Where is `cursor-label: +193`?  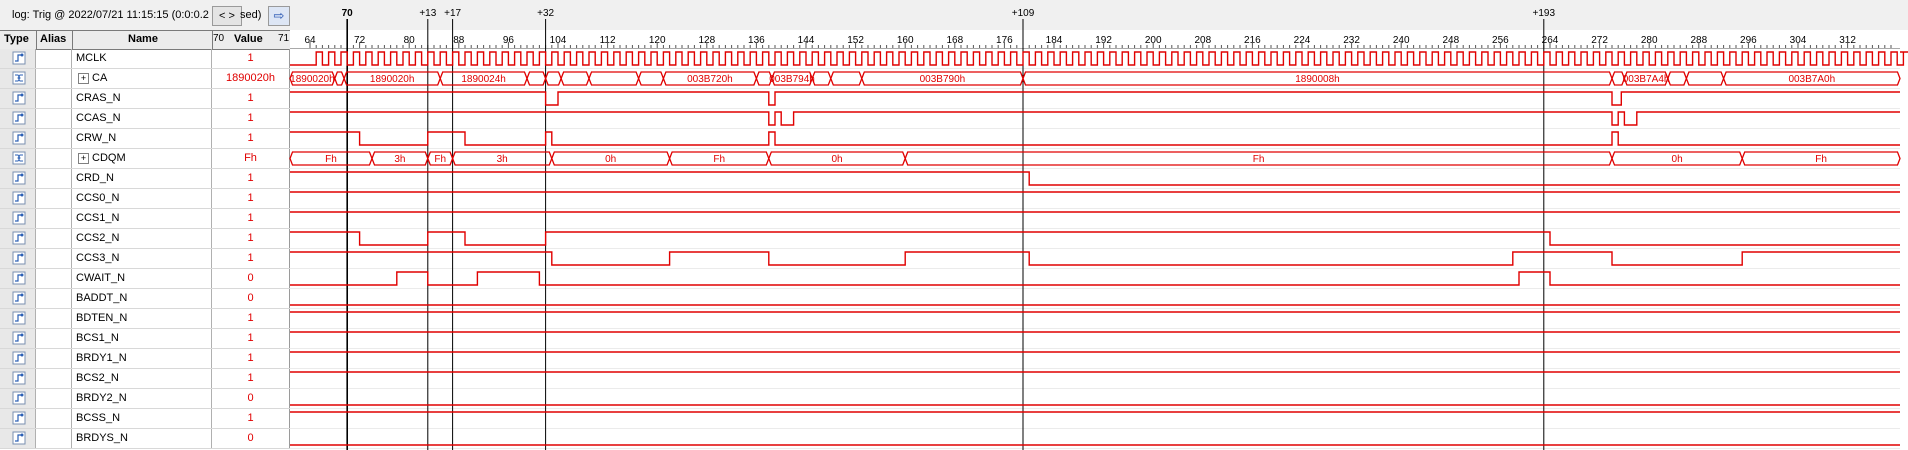
cursor-label: +193 is located at coordinates (1544, 13).